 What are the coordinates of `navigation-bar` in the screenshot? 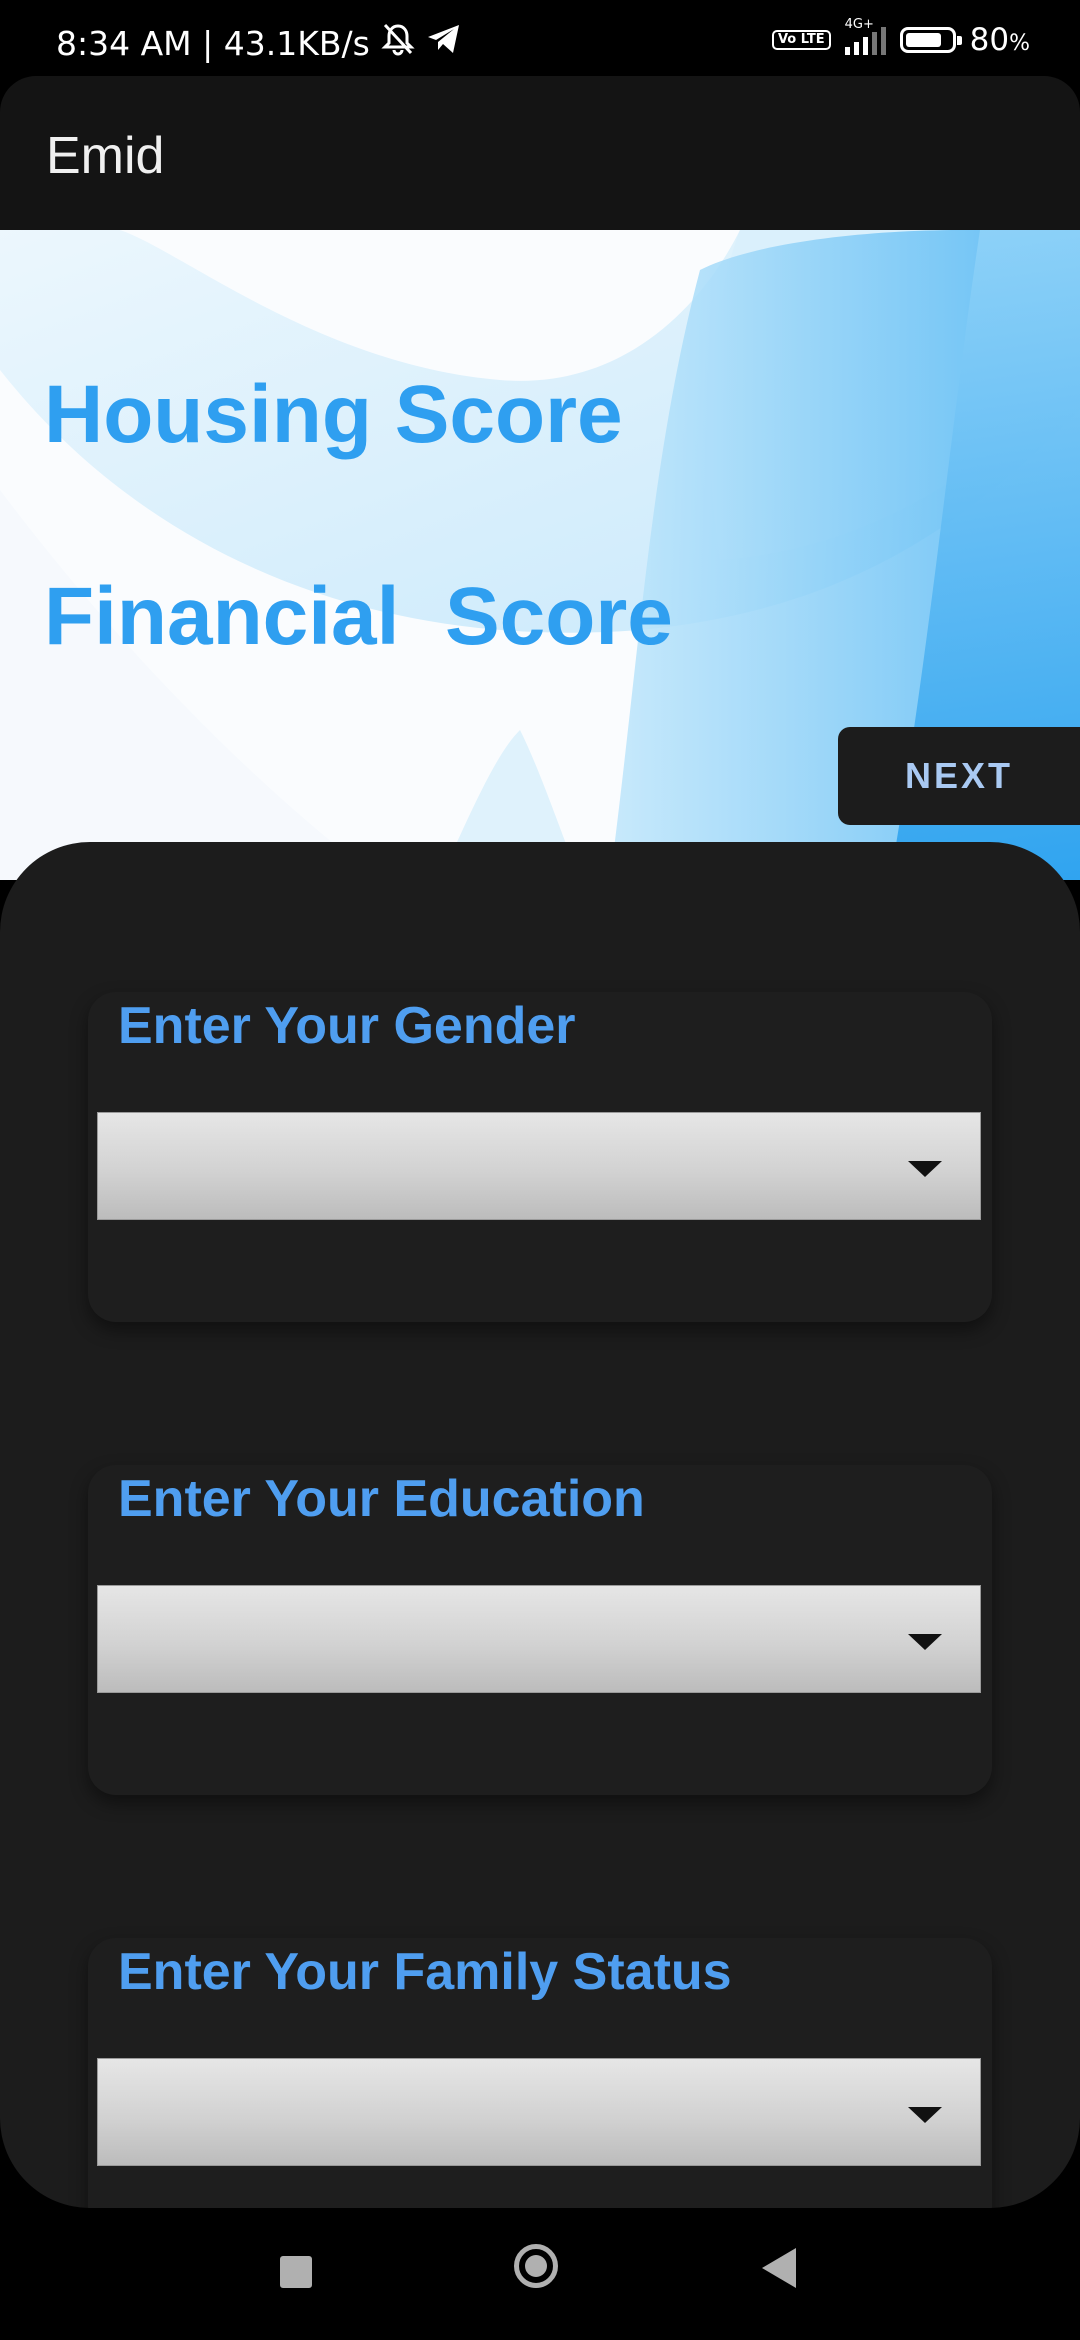 It's located at (540, 2274).